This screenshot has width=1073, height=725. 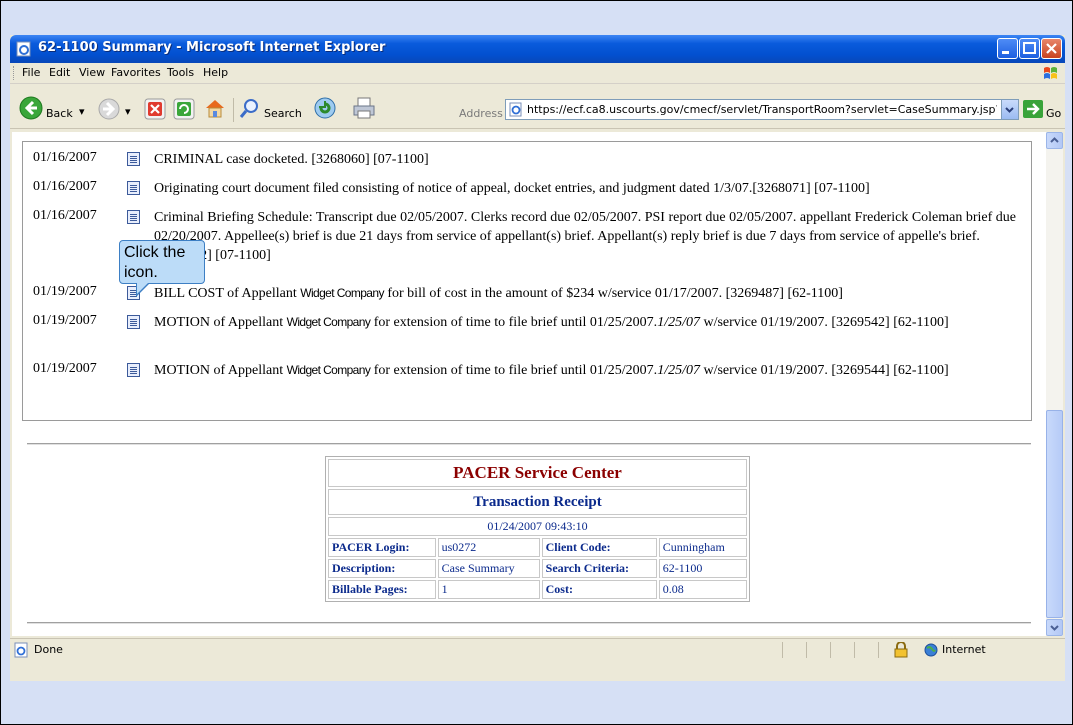 I want to click on print-icon, so click(x=364, y=108).